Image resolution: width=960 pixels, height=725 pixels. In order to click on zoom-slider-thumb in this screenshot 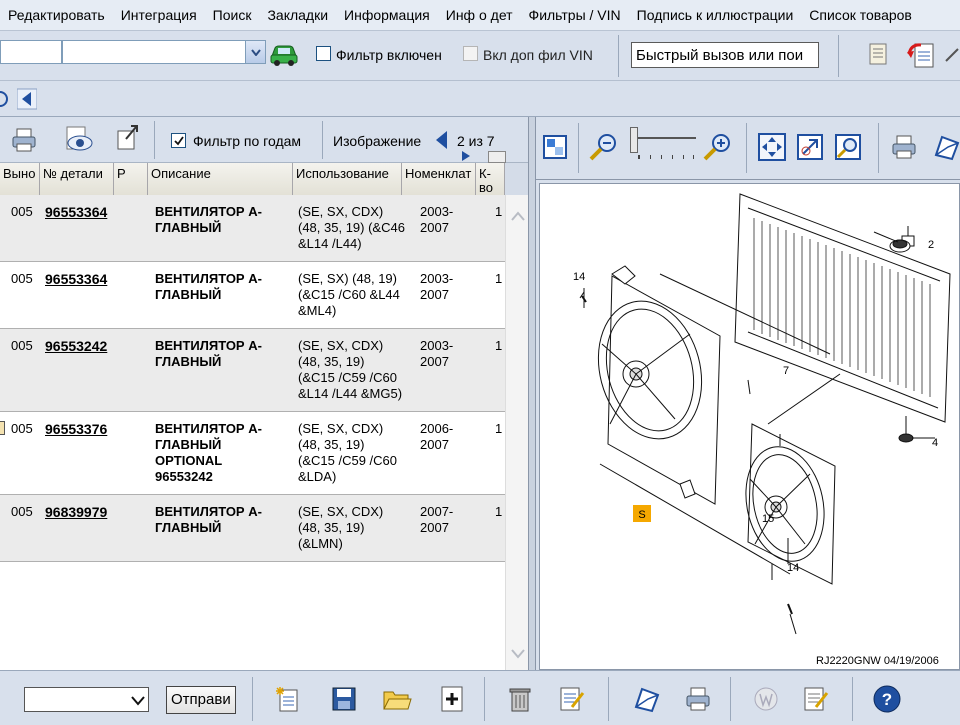, I will do `click(634, 140)`.